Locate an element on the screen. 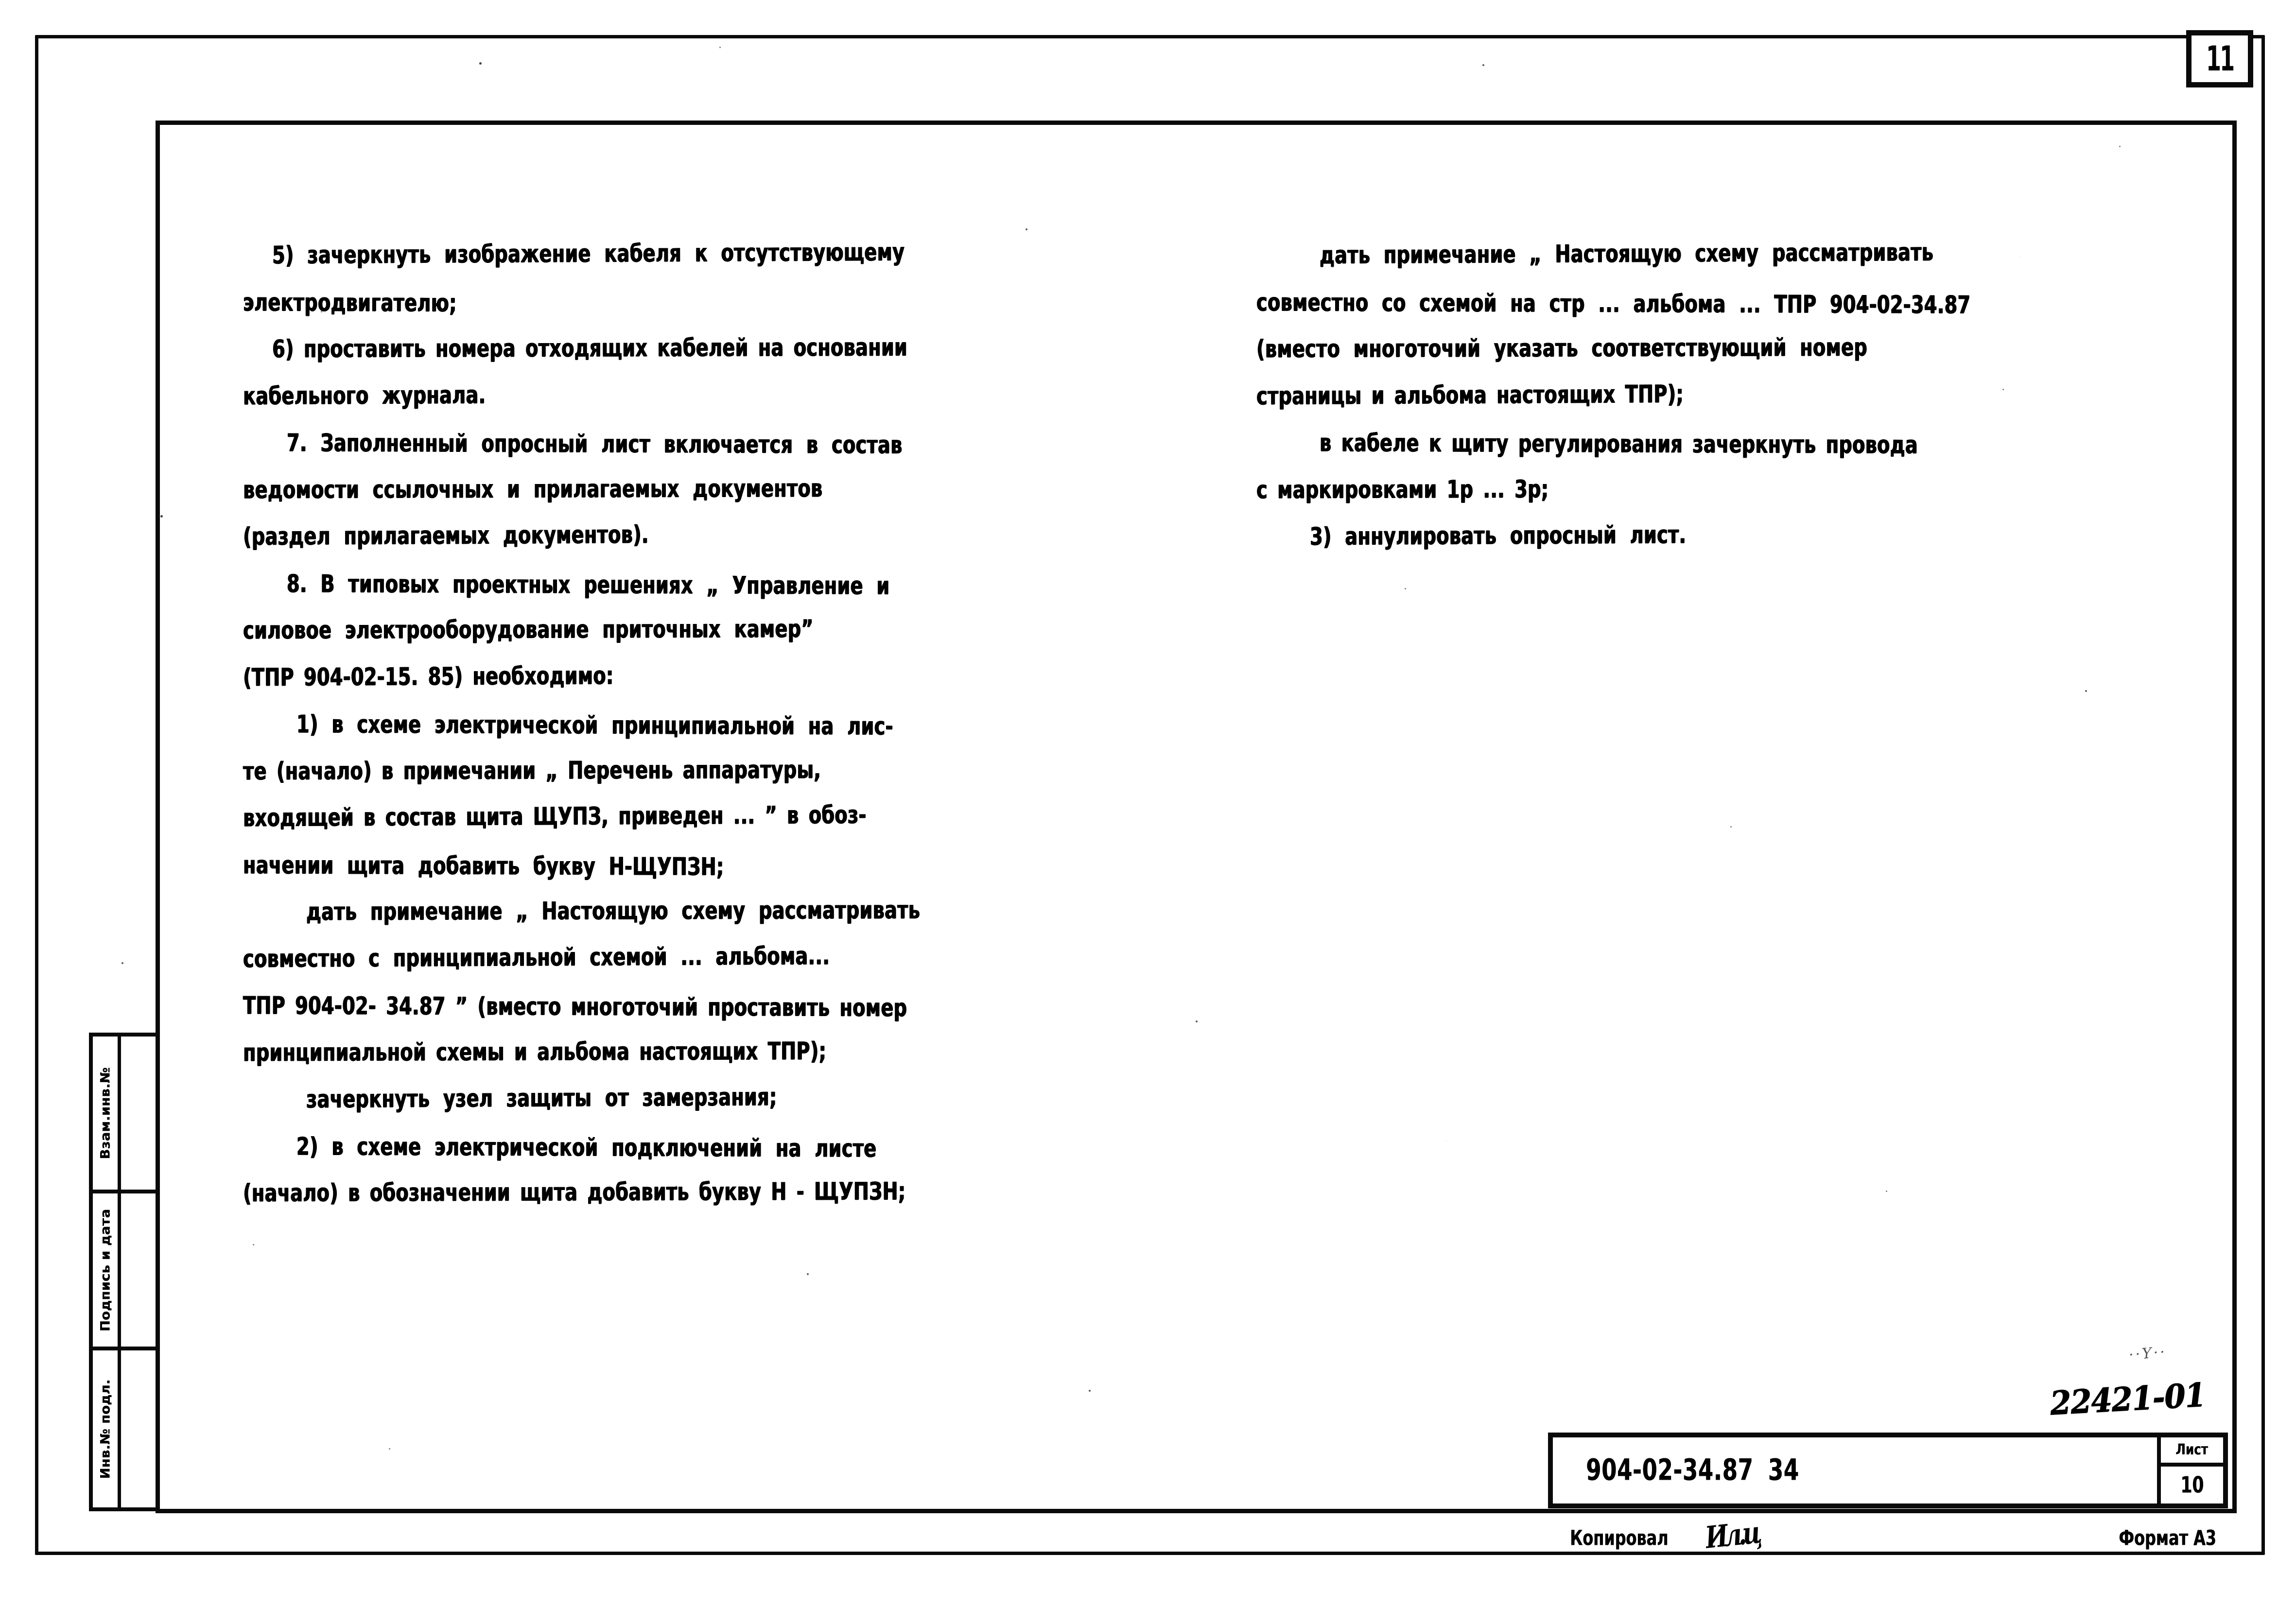 Image resolution: width=2296 pixels, height=1607 pixels. text-line: (ТПР 904-02-15. 85) необходимо: is located at coordinates (428, 676).